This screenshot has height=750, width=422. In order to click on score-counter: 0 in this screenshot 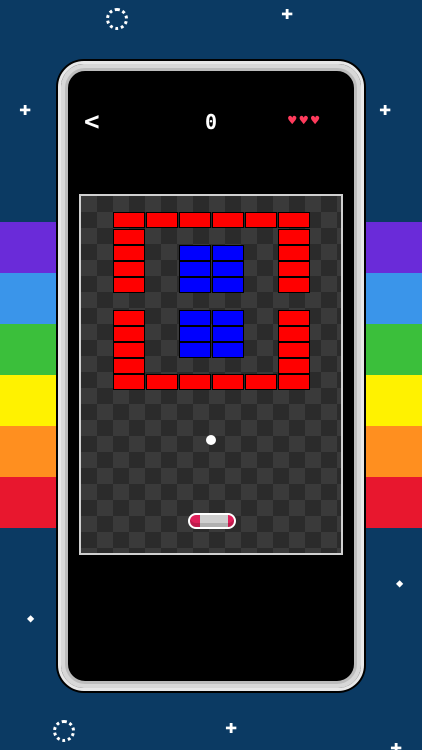, I will do `click(211, 122)`.